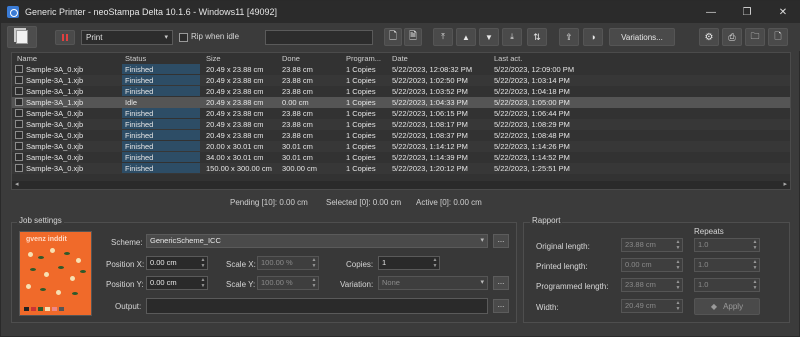  I want to click on variation-select: None ▾, so click(433, 283).